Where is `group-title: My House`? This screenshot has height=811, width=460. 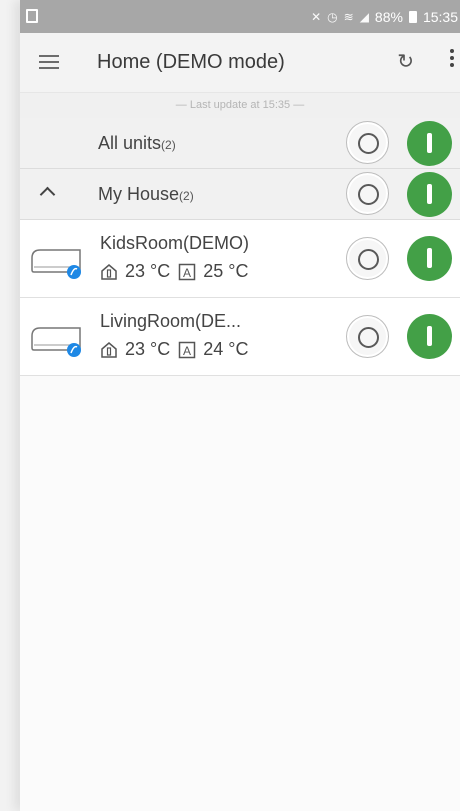
group-title: My House is located at coordinates (139, 194).